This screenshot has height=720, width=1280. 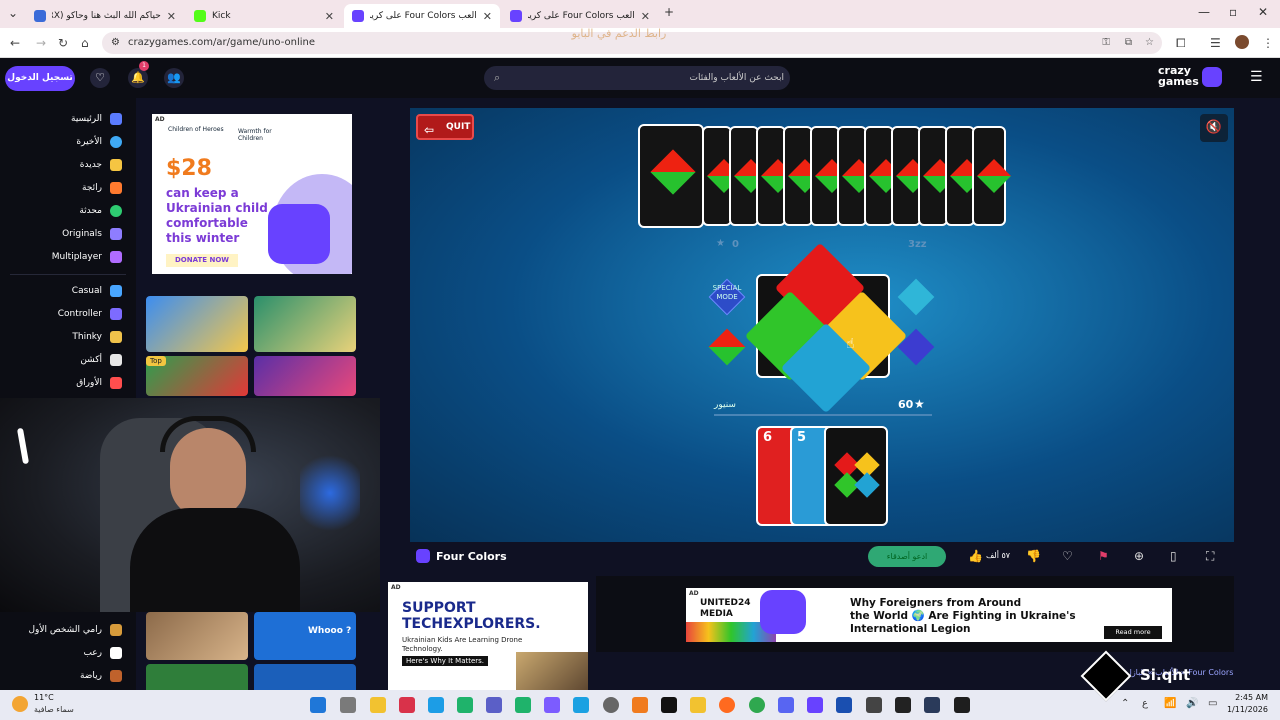 What do you see at coordinates (436, 705) in the screenshot?
I see `edge-icon` at bounding box center [436, 705].